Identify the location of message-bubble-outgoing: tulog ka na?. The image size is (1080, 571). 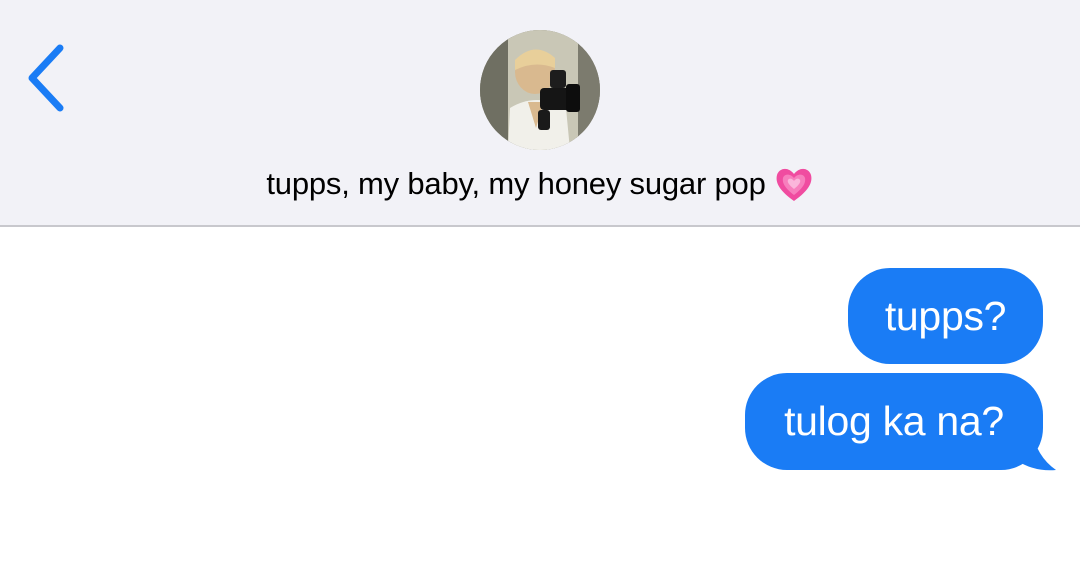
(894, 421).